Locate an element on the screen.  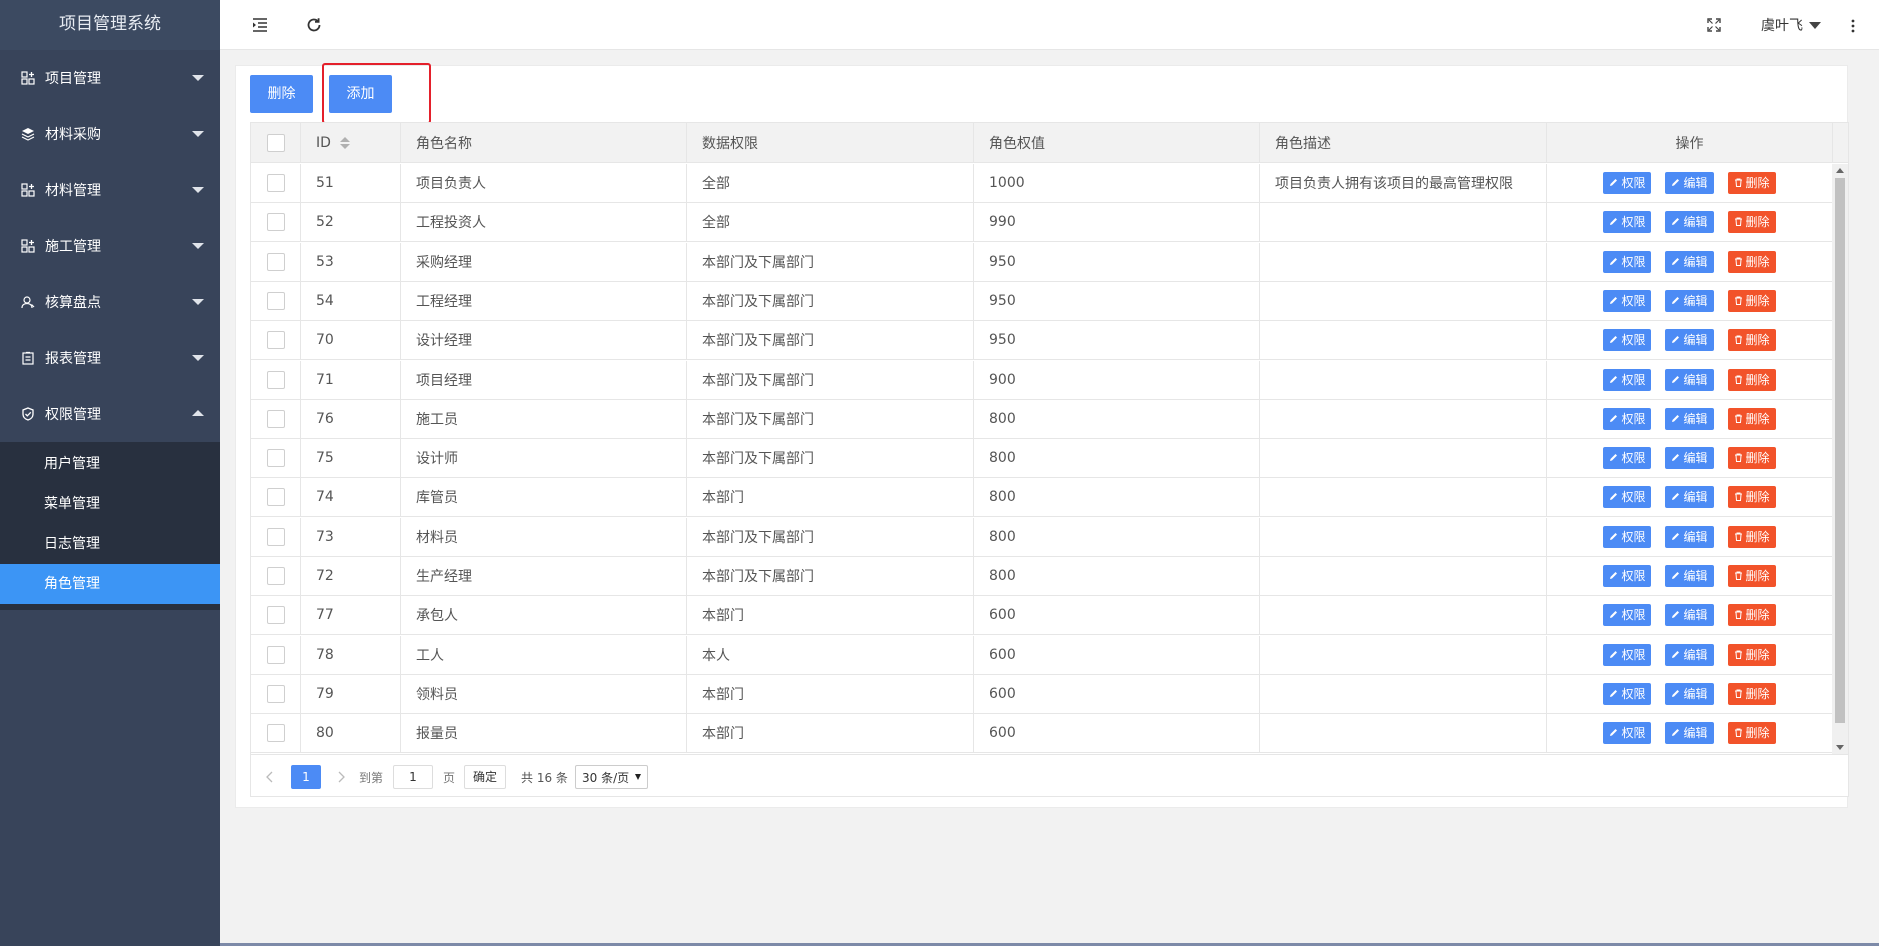
subnav-item-0: 用户管理 is located at coordinates (110, 464).